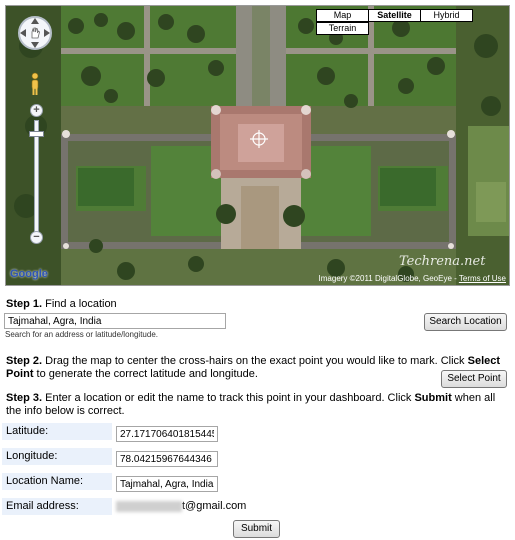 This screenshot has height=540, width=515. I want to click on longitude-field, so click(167, 459).